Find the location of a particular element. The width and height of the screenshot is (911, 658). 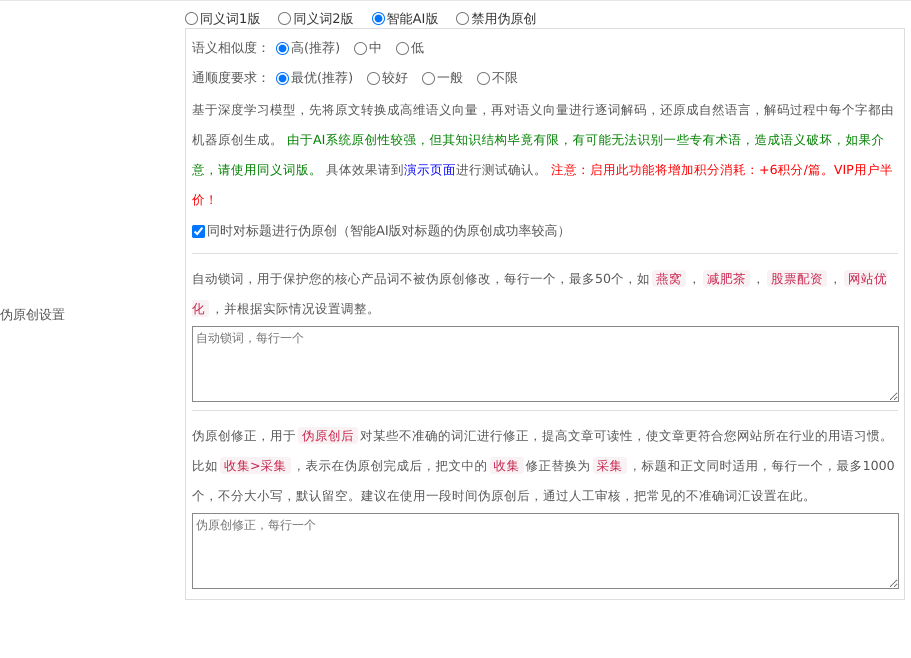

checkbox-label: 同时对标题进行伪原创（智能AI版对标题的伪原创成功率较高） is located at coordinates (389, 231).